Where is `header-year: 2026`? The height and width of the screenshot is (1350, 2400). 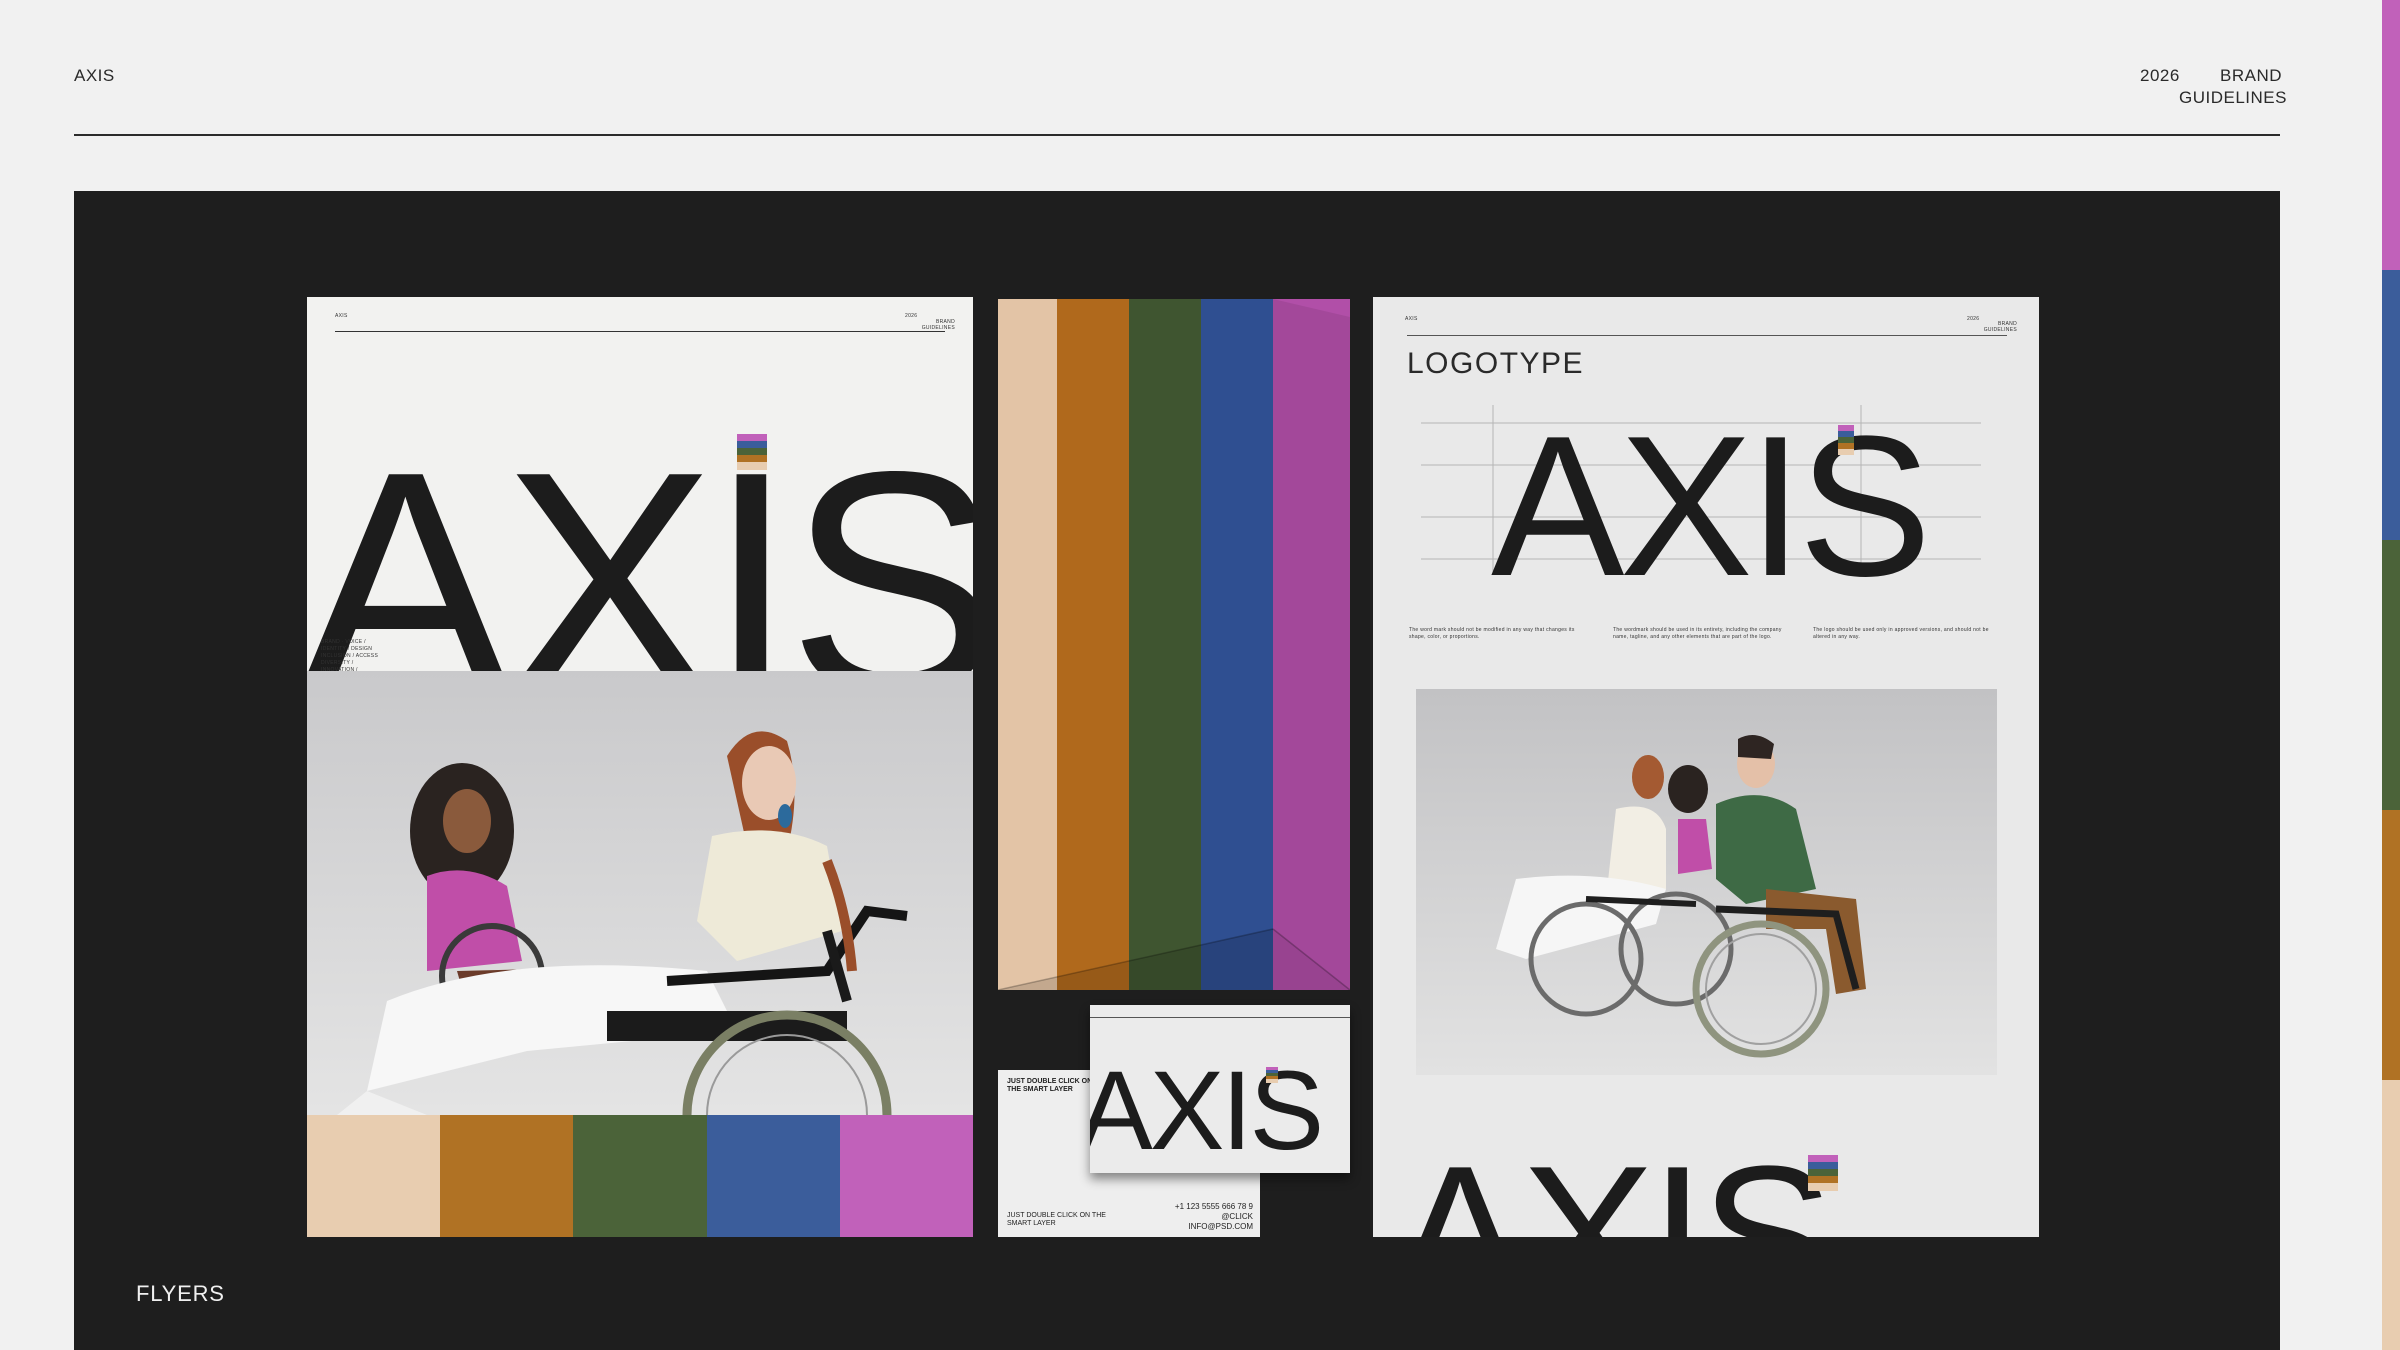 header-year: 2026 is located at coordinates (2160, 75).